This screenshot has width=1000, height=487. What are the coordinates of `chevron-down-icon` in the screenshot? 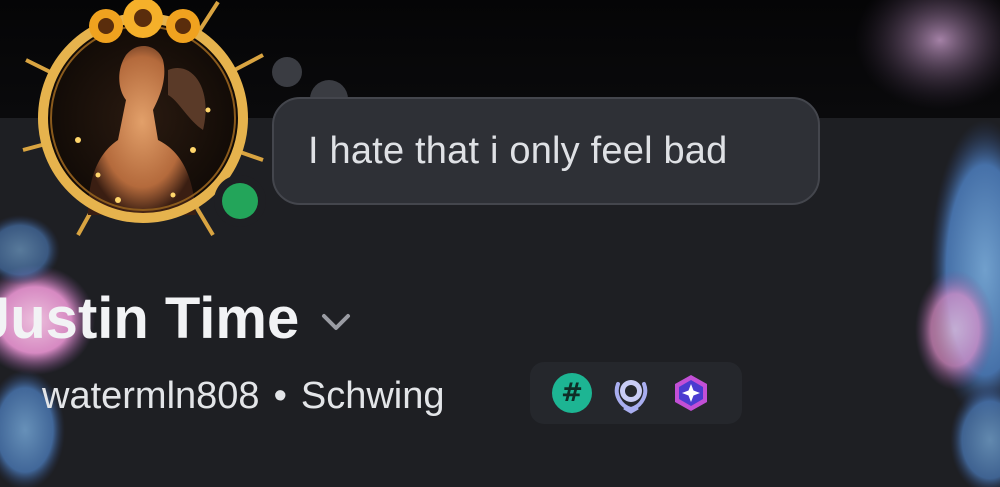 It's located at (336, 322).